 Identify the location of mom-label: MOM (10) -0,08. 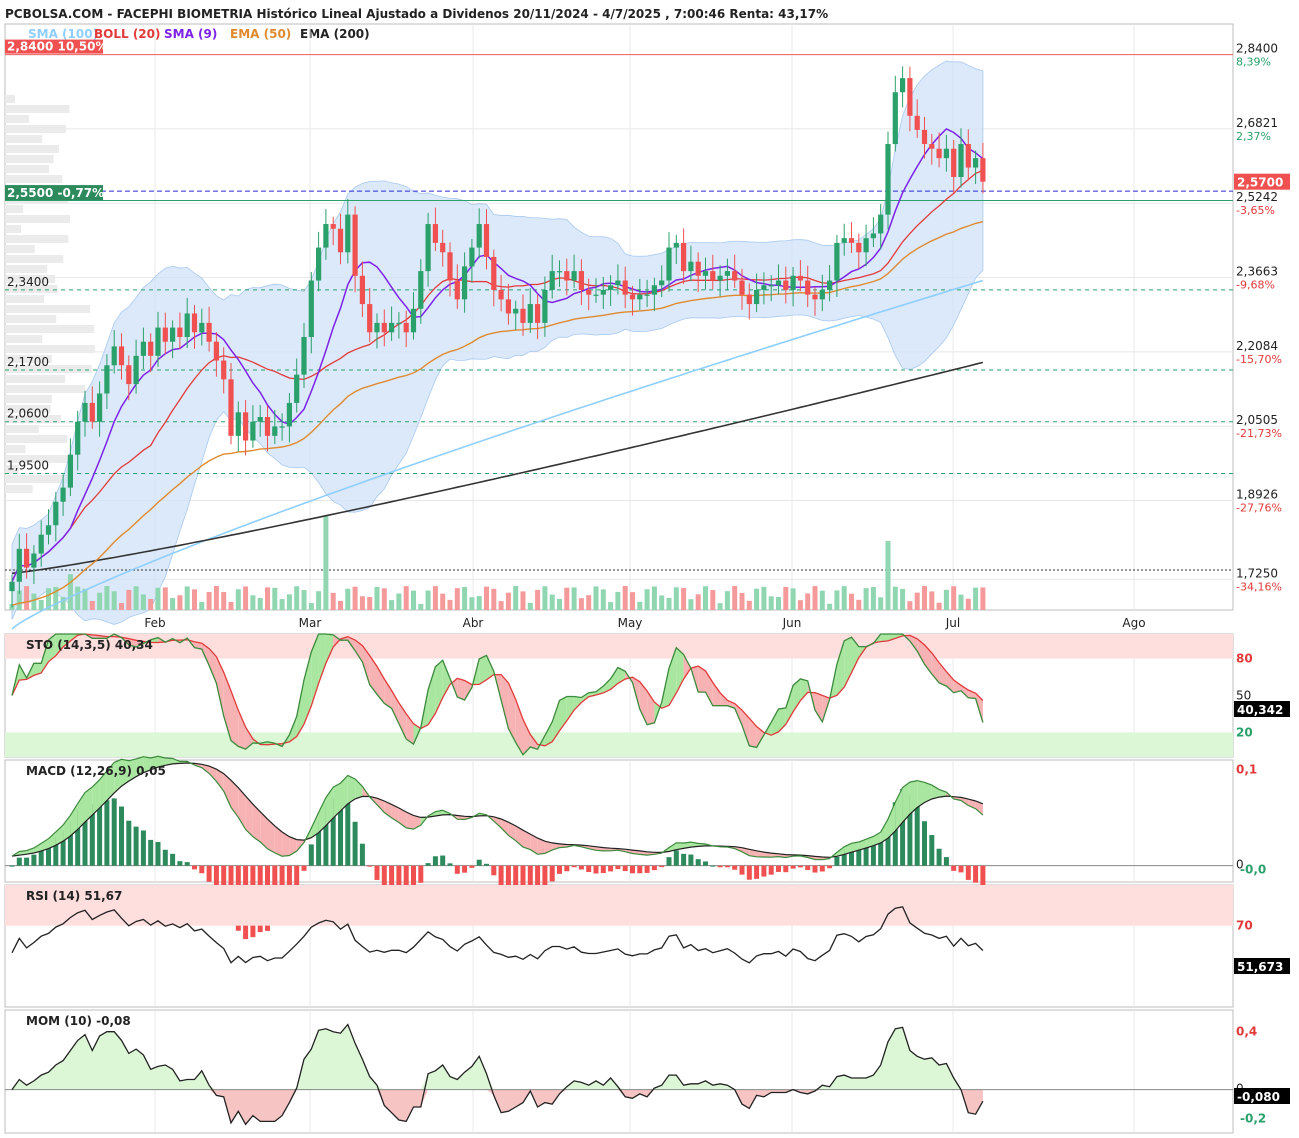
(78, 1021).